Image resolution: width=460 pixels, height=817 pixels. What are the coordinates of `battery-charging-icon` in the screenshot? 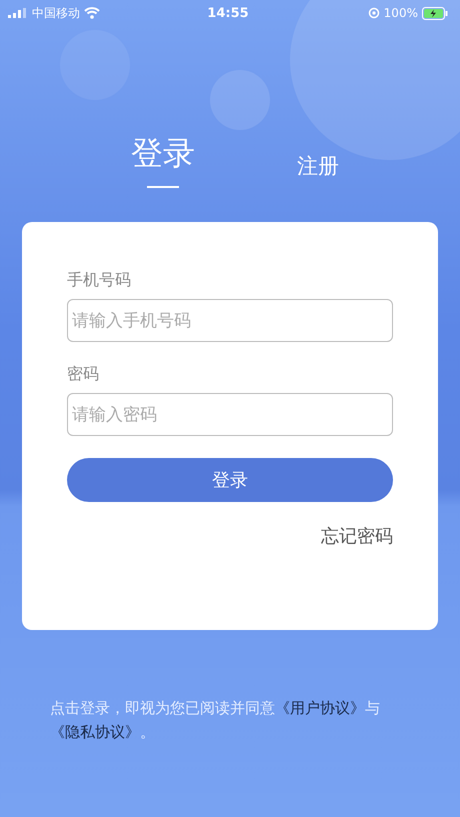 It's located at (435, 13).